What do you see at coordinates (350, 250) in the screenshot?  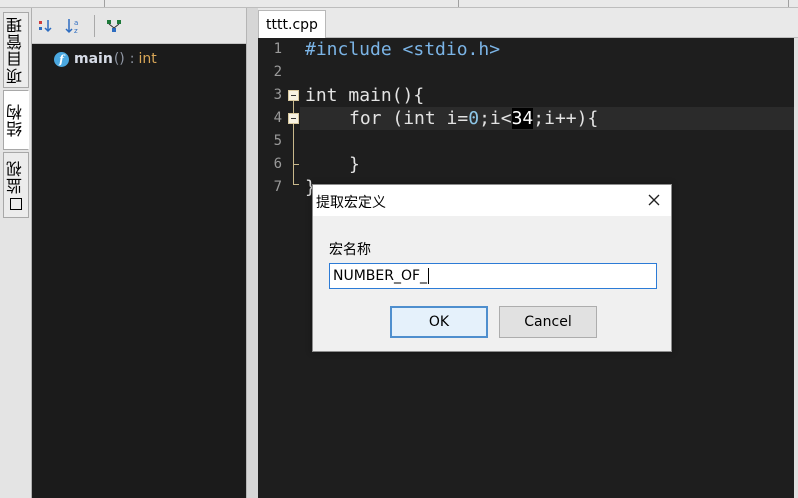 I see `macro-name-label: 宏名称` at bounding box center [350, 250].